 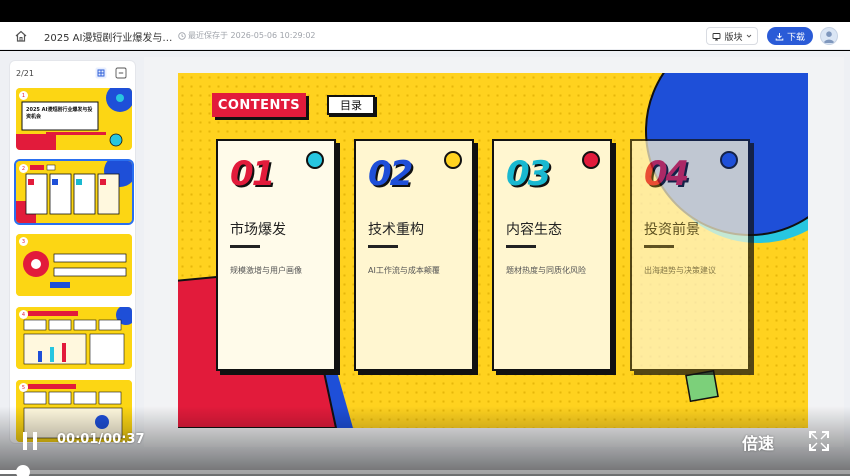 What do you see at coordinates (795, 37) in the screenshot?
I see `download-button-label: 下载` at bounding box center [795, 37].